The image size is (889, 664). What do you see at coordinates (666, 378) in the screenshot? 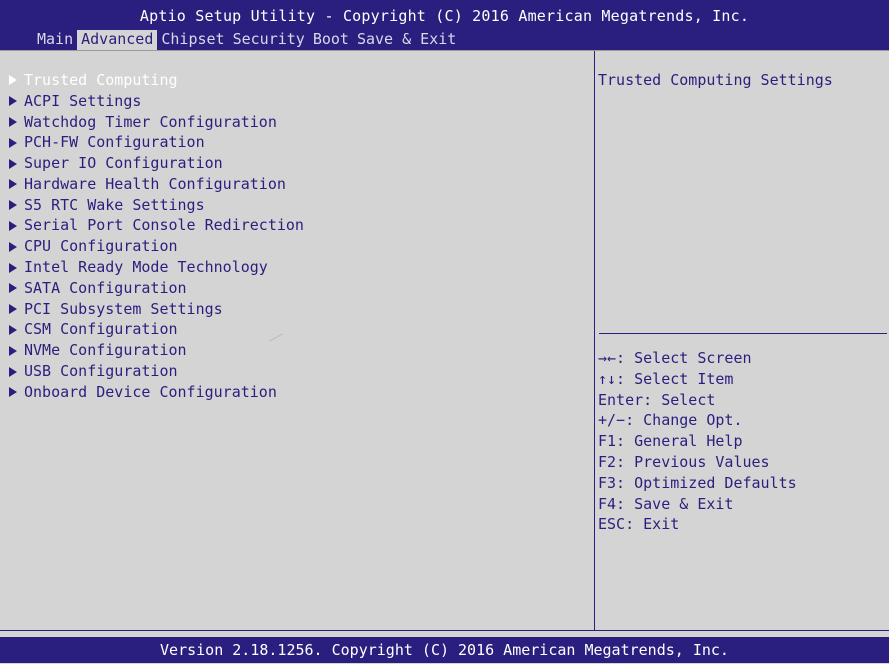
I see `key-hint-select-item: ↑↓: Select Item` at bounding box center [666, 378].